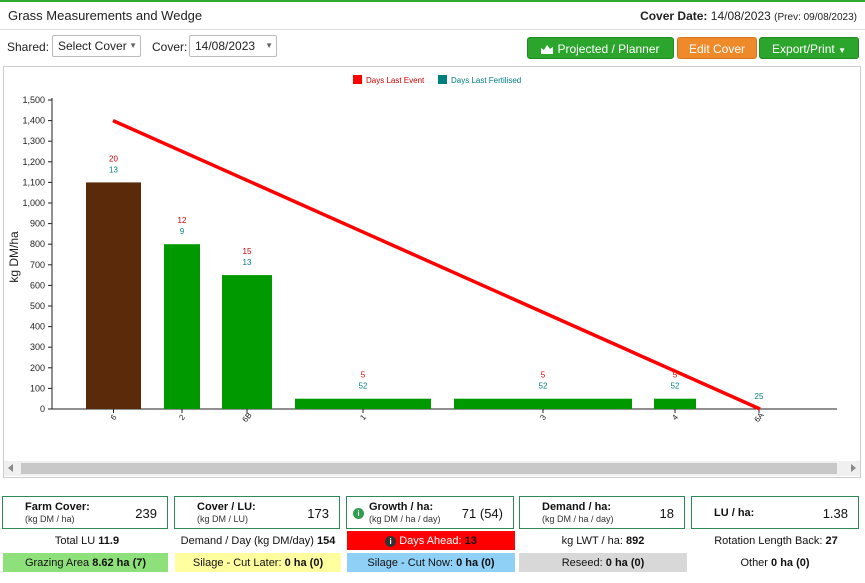 This screenshot has height=583, width=865. What do you see at coordinates (109, 541) in the screenshot?
I see `total-lu-value: 11.9` at bounding box center [109, 541].